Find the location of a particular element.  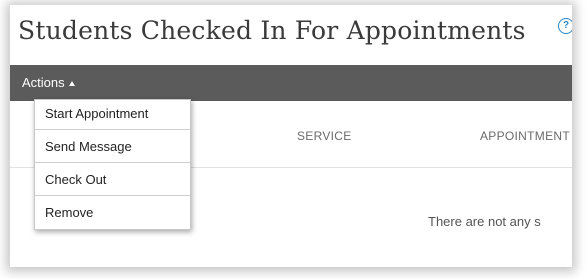

help-icon: ? is located at coordinates (565, 26).